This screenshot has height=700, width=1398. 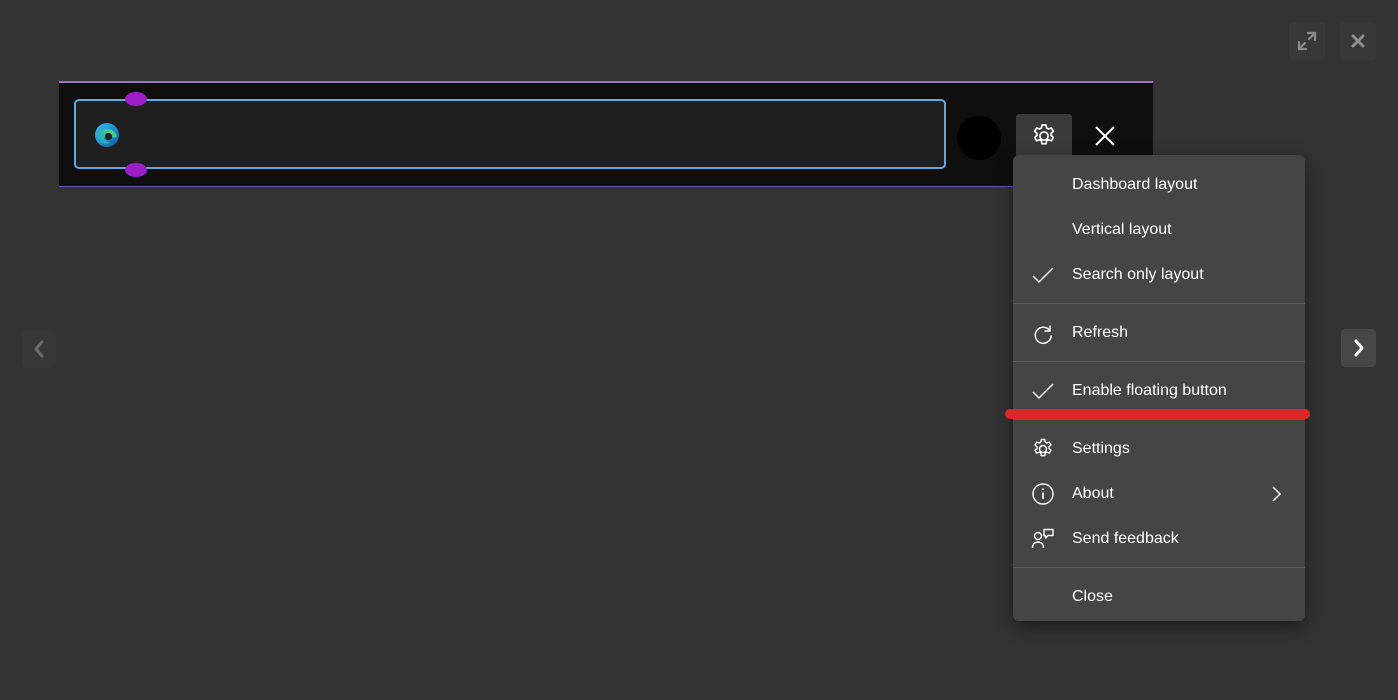 I want to click on menu-item-label: Vertical layout, so click(x=1122, y=229).